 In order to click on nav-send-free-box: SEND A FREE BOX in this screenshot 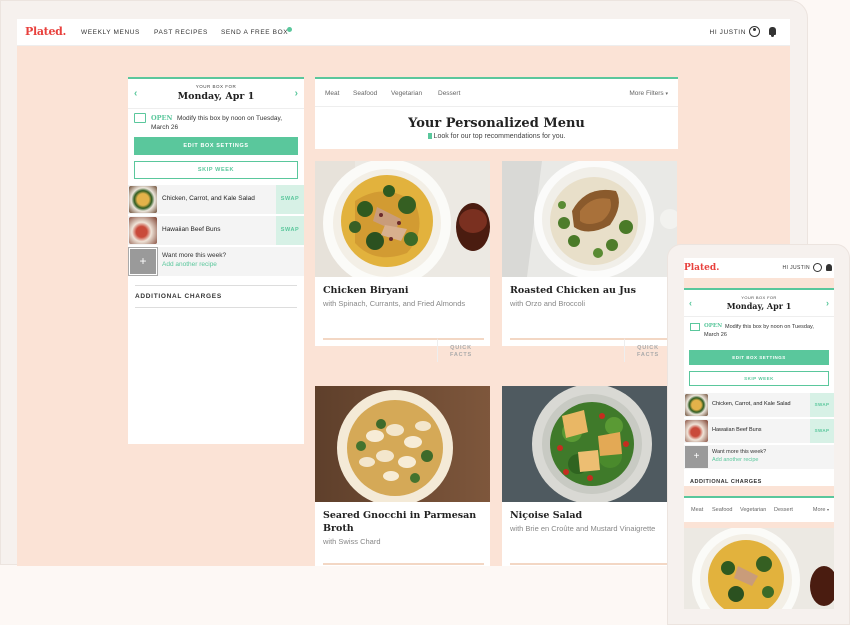, I will do `click(254, 32)`.